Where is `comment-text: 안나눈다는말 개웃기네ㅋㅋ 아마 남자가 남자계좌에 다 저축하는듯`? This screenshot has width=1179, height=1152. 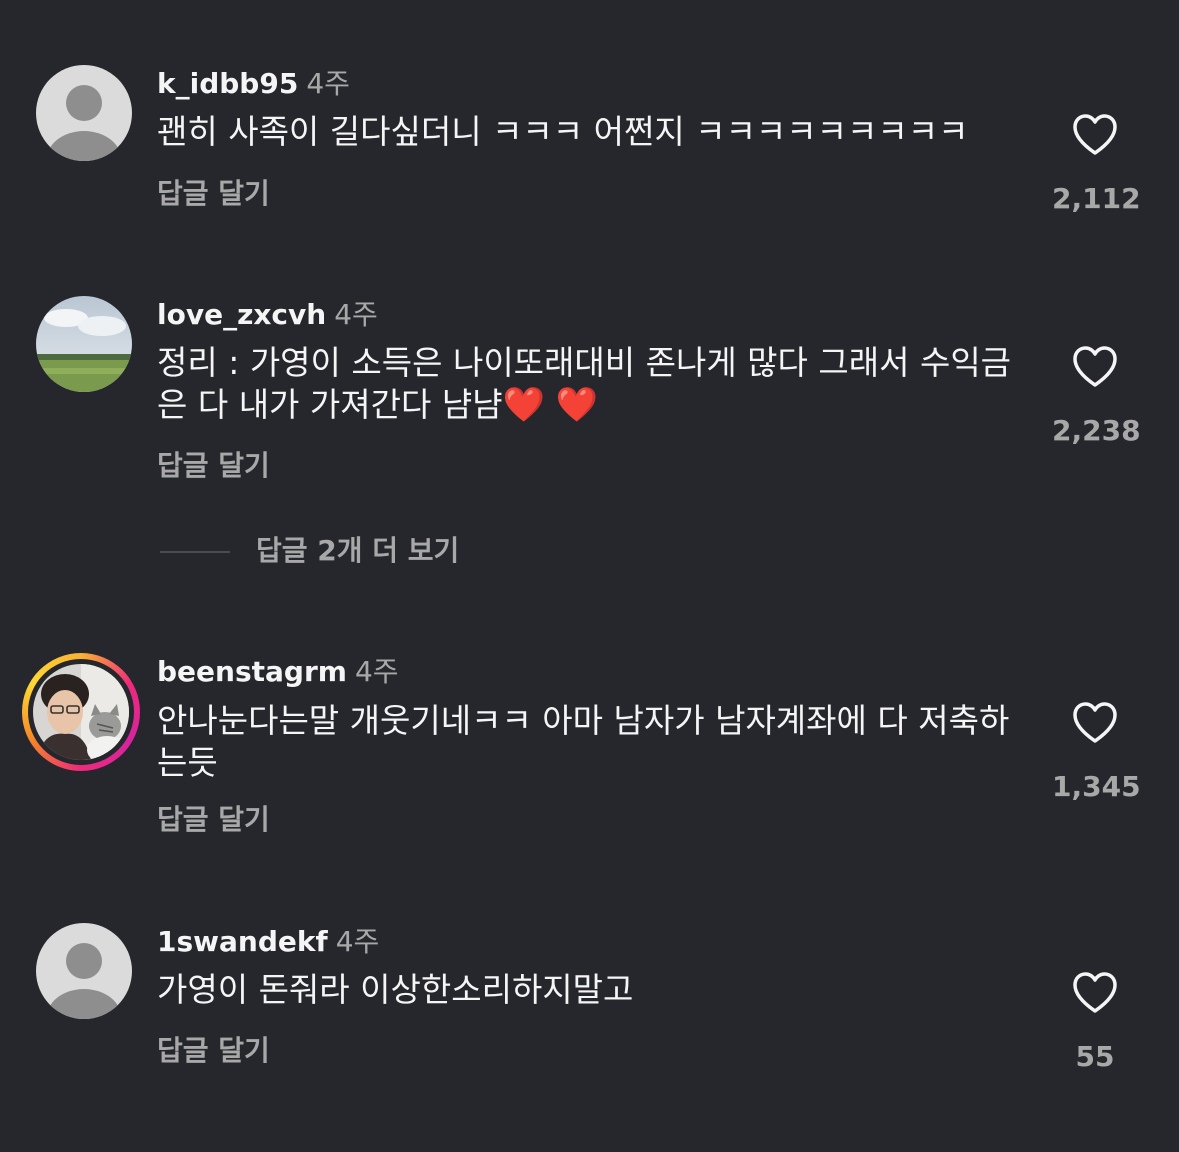 comment-text: 안나눈다는말 개웃기네ㅋㅋ 아마 남자가 남자계좌에 다 저축하는듯 is located at coordinates (583, 741).